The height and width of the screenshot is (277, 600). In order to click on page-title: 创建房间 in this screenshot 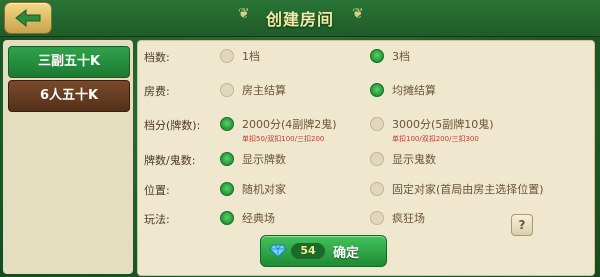, I will do `click(299, 19)`.